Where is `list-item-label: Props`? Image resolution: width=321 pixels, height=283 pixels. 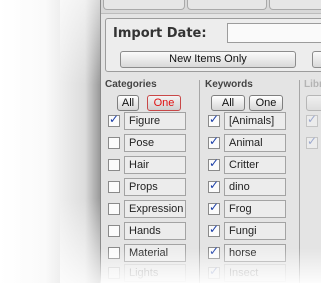 list-item-label: Props is located at coordinates (155, 187).